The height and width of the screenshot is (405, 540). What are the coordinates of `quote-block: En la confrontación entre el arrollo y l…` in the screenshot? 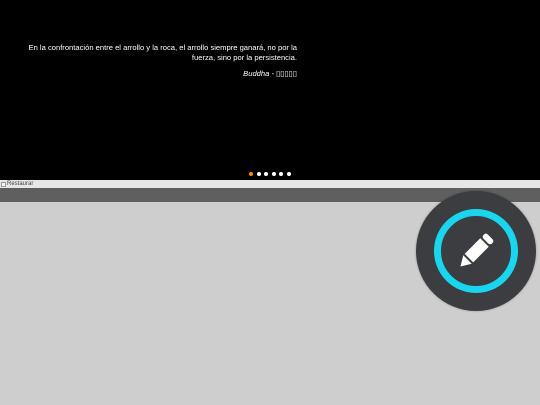 It's located at (158, 61).